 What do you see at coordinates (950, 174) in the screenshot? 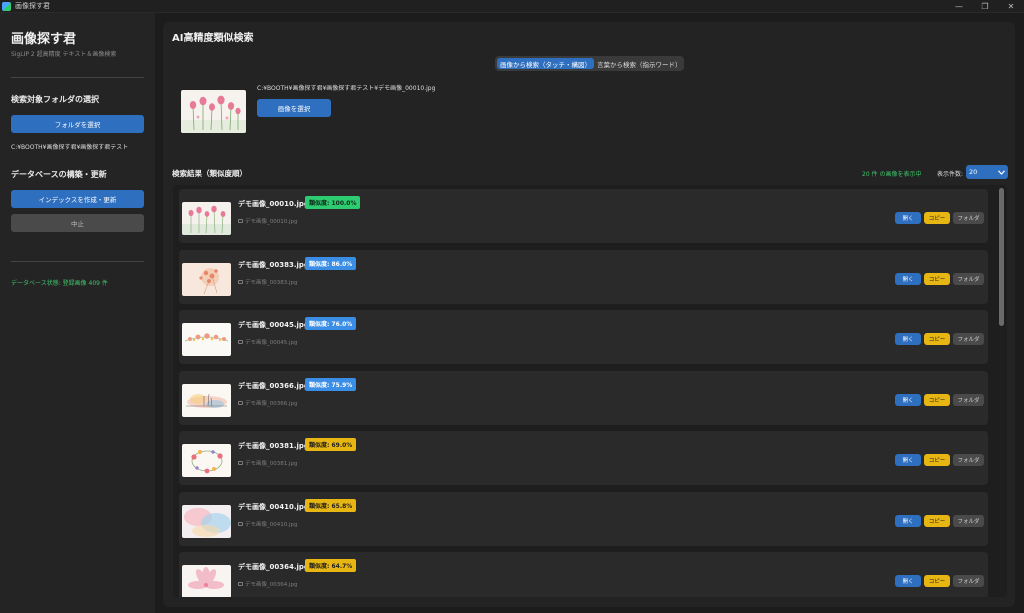
I see `per-page-label: 表示件数:` at bounding box center [950, 174].